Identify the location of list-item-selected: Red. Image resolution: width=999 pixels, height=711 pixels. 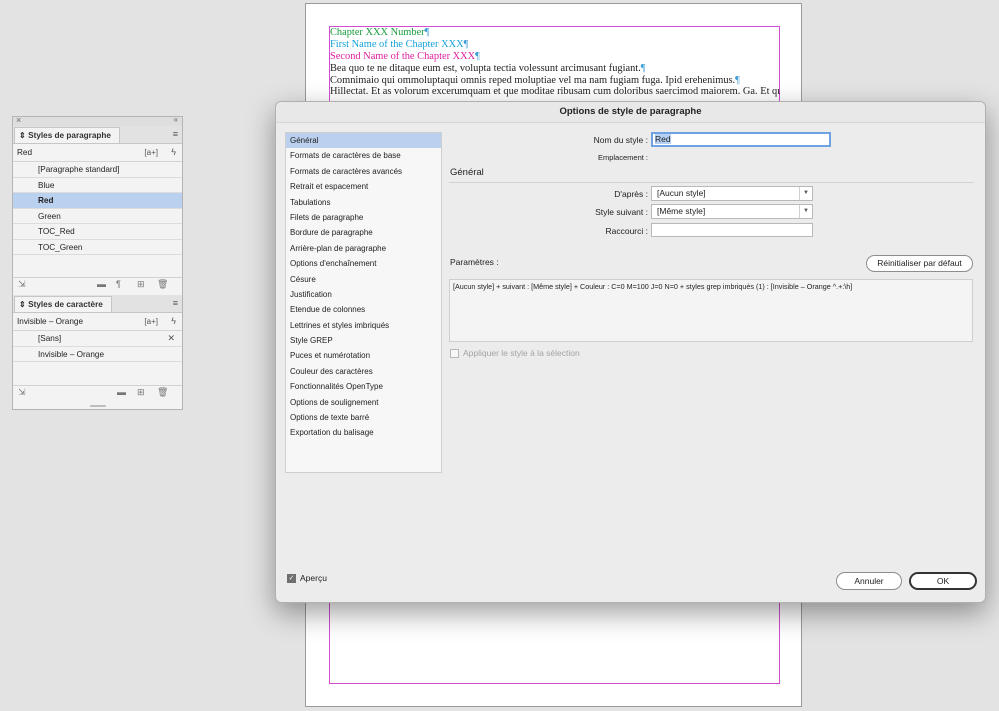
(97, 201).